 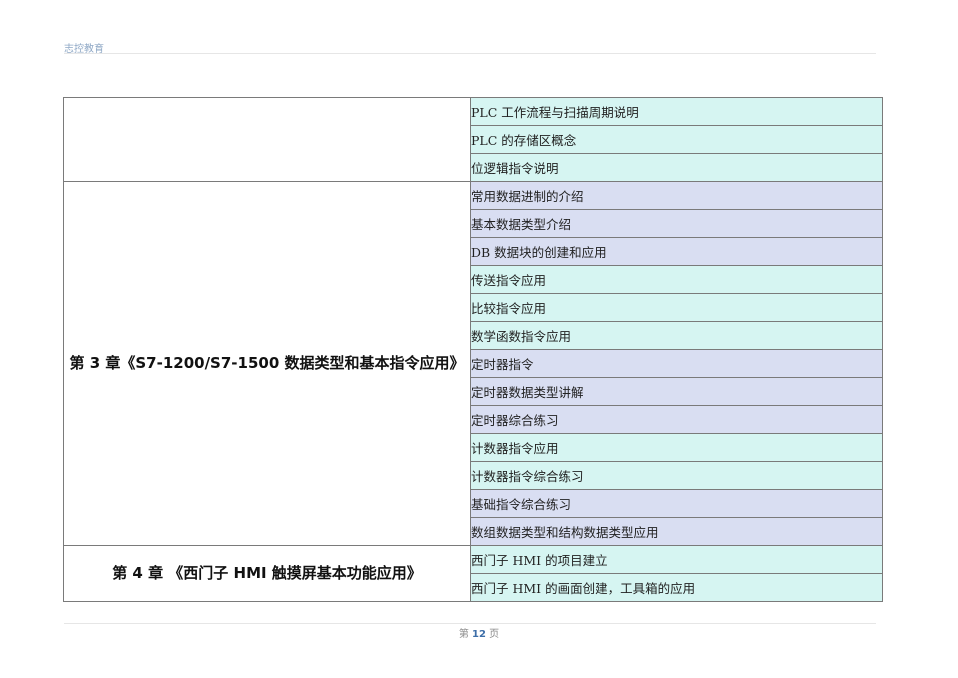 What do you see at coordinates (267, 573) in the screenshot?
I see `chapter-cell: 第 4 章 《西门子 HMI 触摸屏基本功能应用》` at bounding box center [267, 573].